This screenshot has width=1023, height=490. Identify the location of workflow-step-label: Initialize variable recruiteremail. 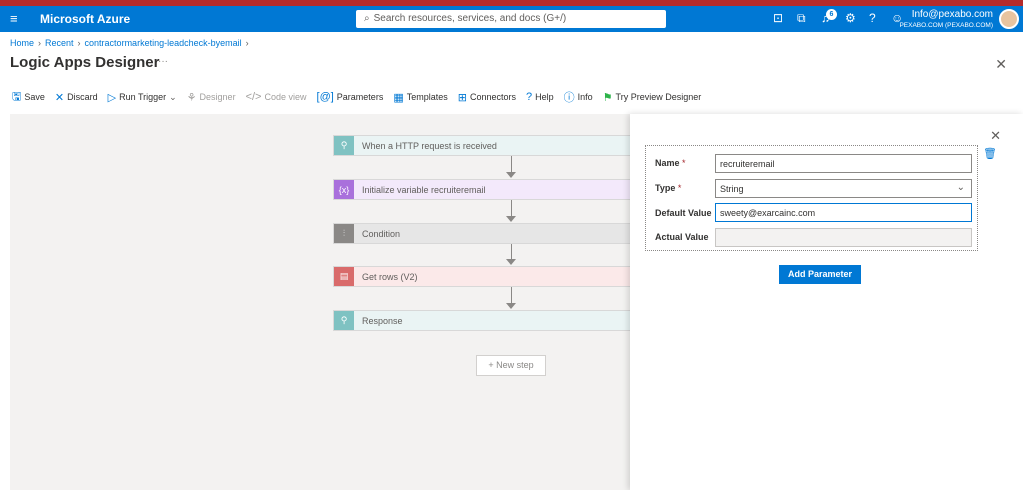
(424, 189).